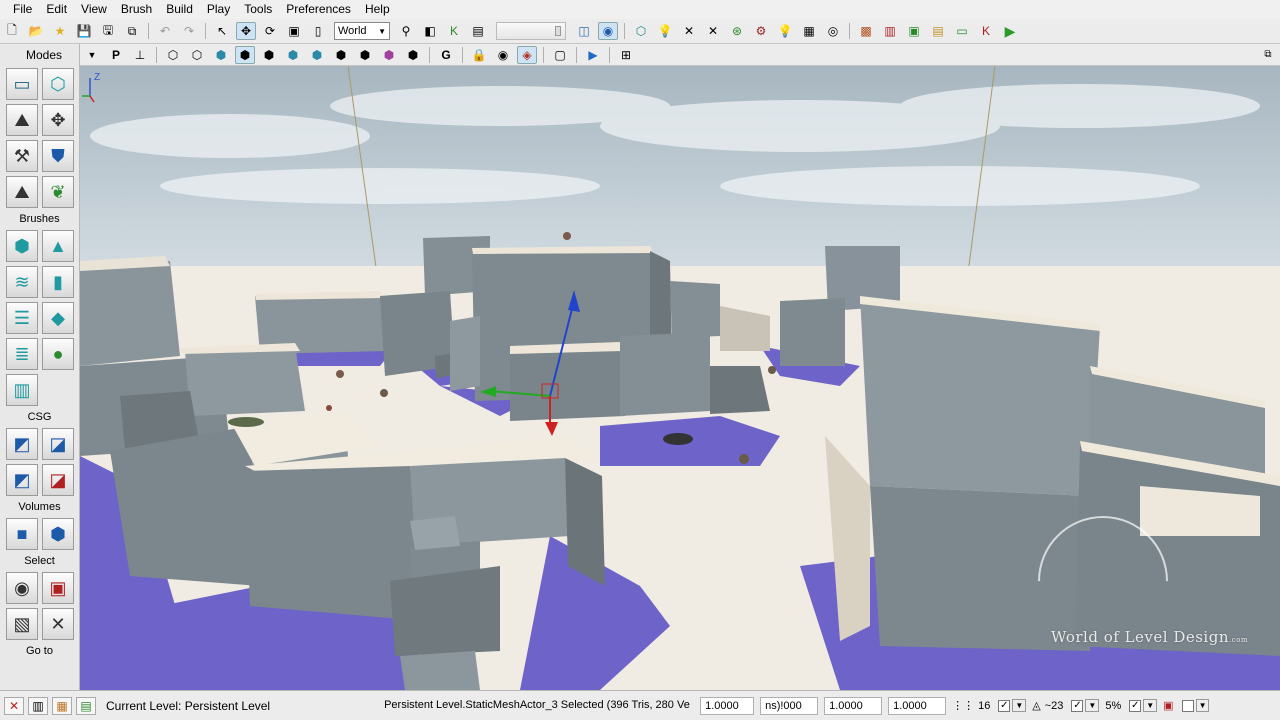 The image size is (1280, 720). Describe the element at coordinates (713, 31) in the screenshot. I see `build-cover-icon: ✕` at that location.